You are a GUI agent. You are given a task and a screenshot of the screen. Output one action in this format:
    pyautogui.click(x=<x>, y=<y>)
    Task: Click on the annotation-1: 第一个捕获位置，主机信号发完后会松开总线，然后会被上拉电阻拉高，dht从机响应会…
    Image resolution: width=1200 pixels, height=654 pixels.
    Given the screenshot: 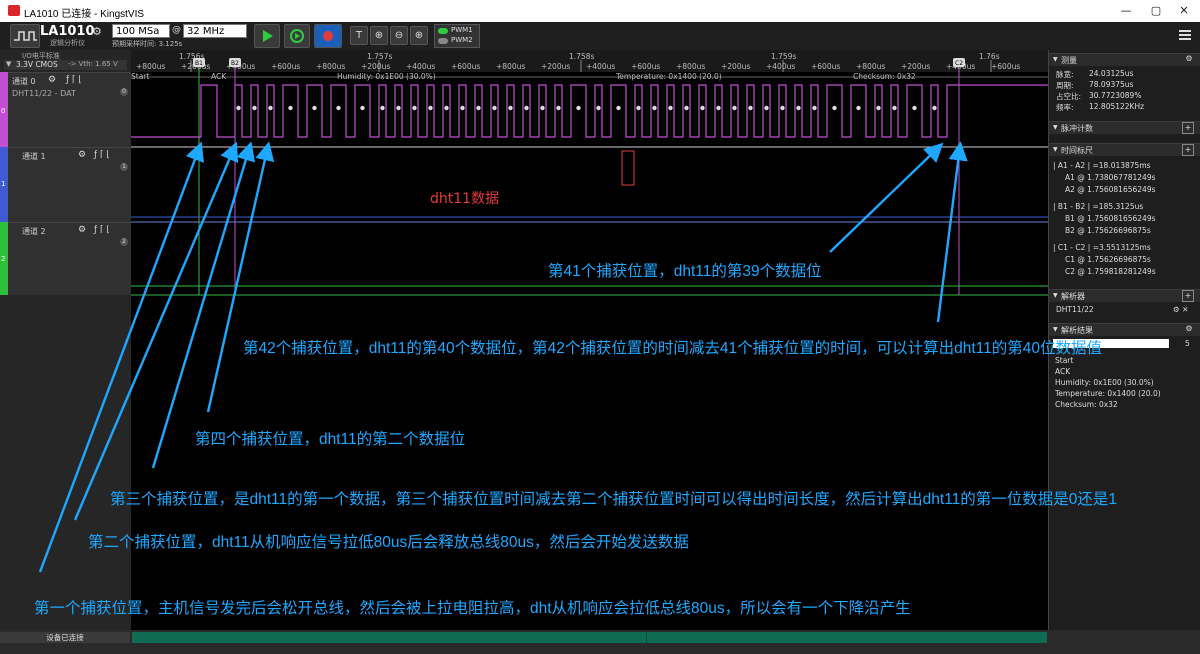 What is the action you would take?
    pyautogui.click(x=472, y=608)
    